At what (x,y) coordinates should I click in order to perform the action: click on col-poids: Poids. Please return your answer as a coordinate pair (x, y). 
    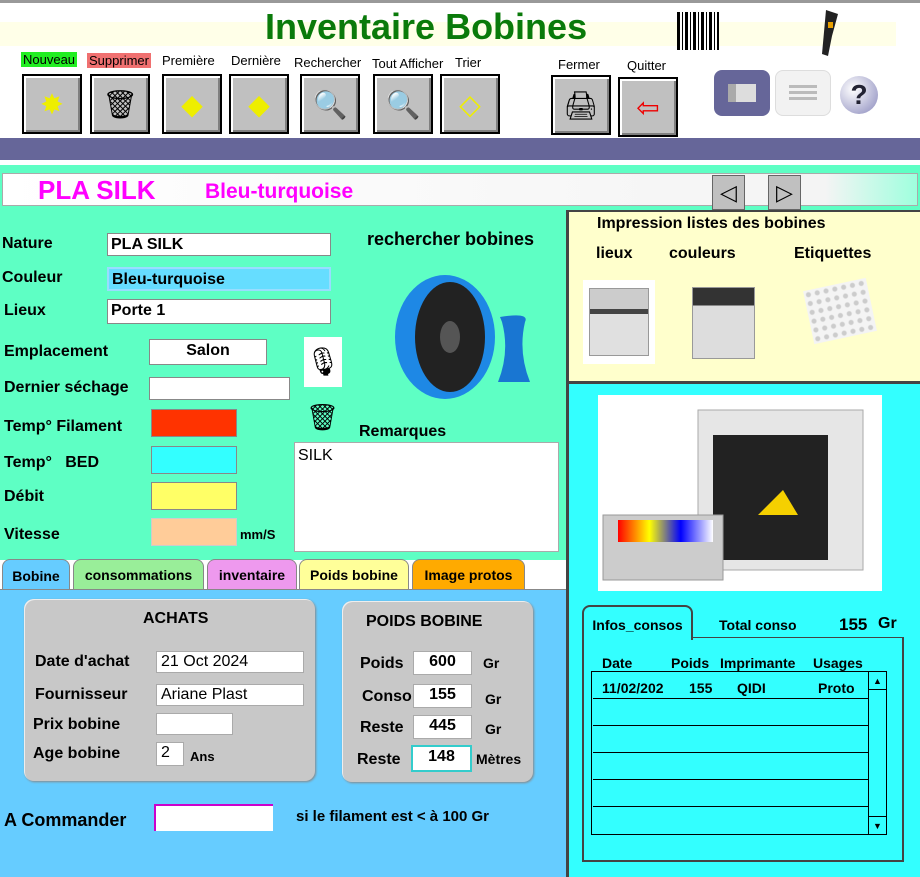
    Looking at the image, I should click on (690, 663).